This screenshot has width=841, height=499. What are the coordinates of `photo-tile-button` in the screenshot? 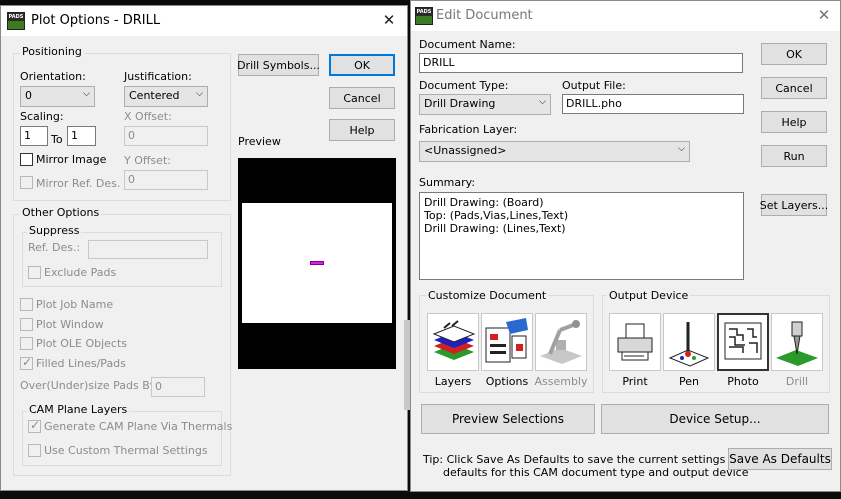 It's located at (743, 342).